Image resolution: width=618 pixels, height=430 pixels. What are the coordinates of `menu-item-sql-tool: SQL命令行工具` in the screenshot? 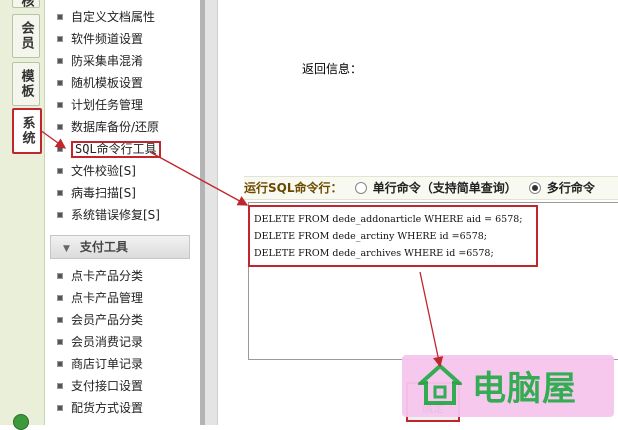 It's located at (109, 149).